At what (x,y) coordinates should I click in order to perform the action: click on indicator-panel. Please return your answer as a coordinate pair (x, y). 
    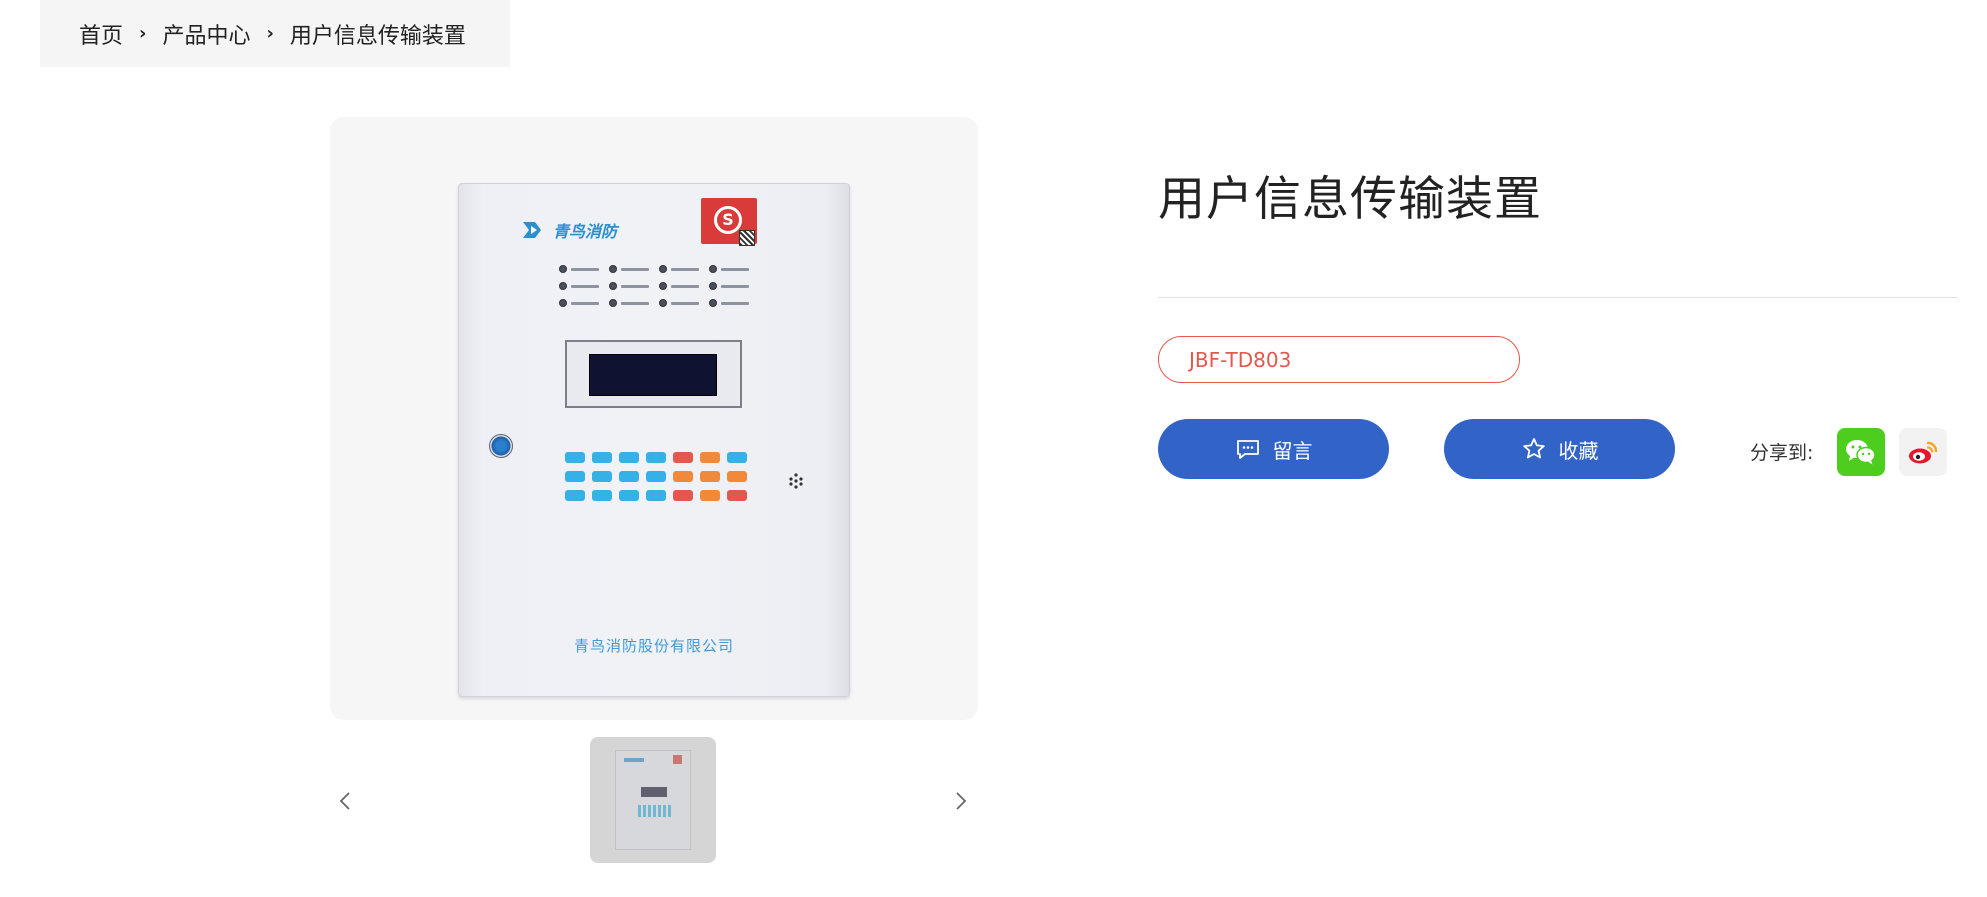
    Looking at the image, I should click on (659, 286).